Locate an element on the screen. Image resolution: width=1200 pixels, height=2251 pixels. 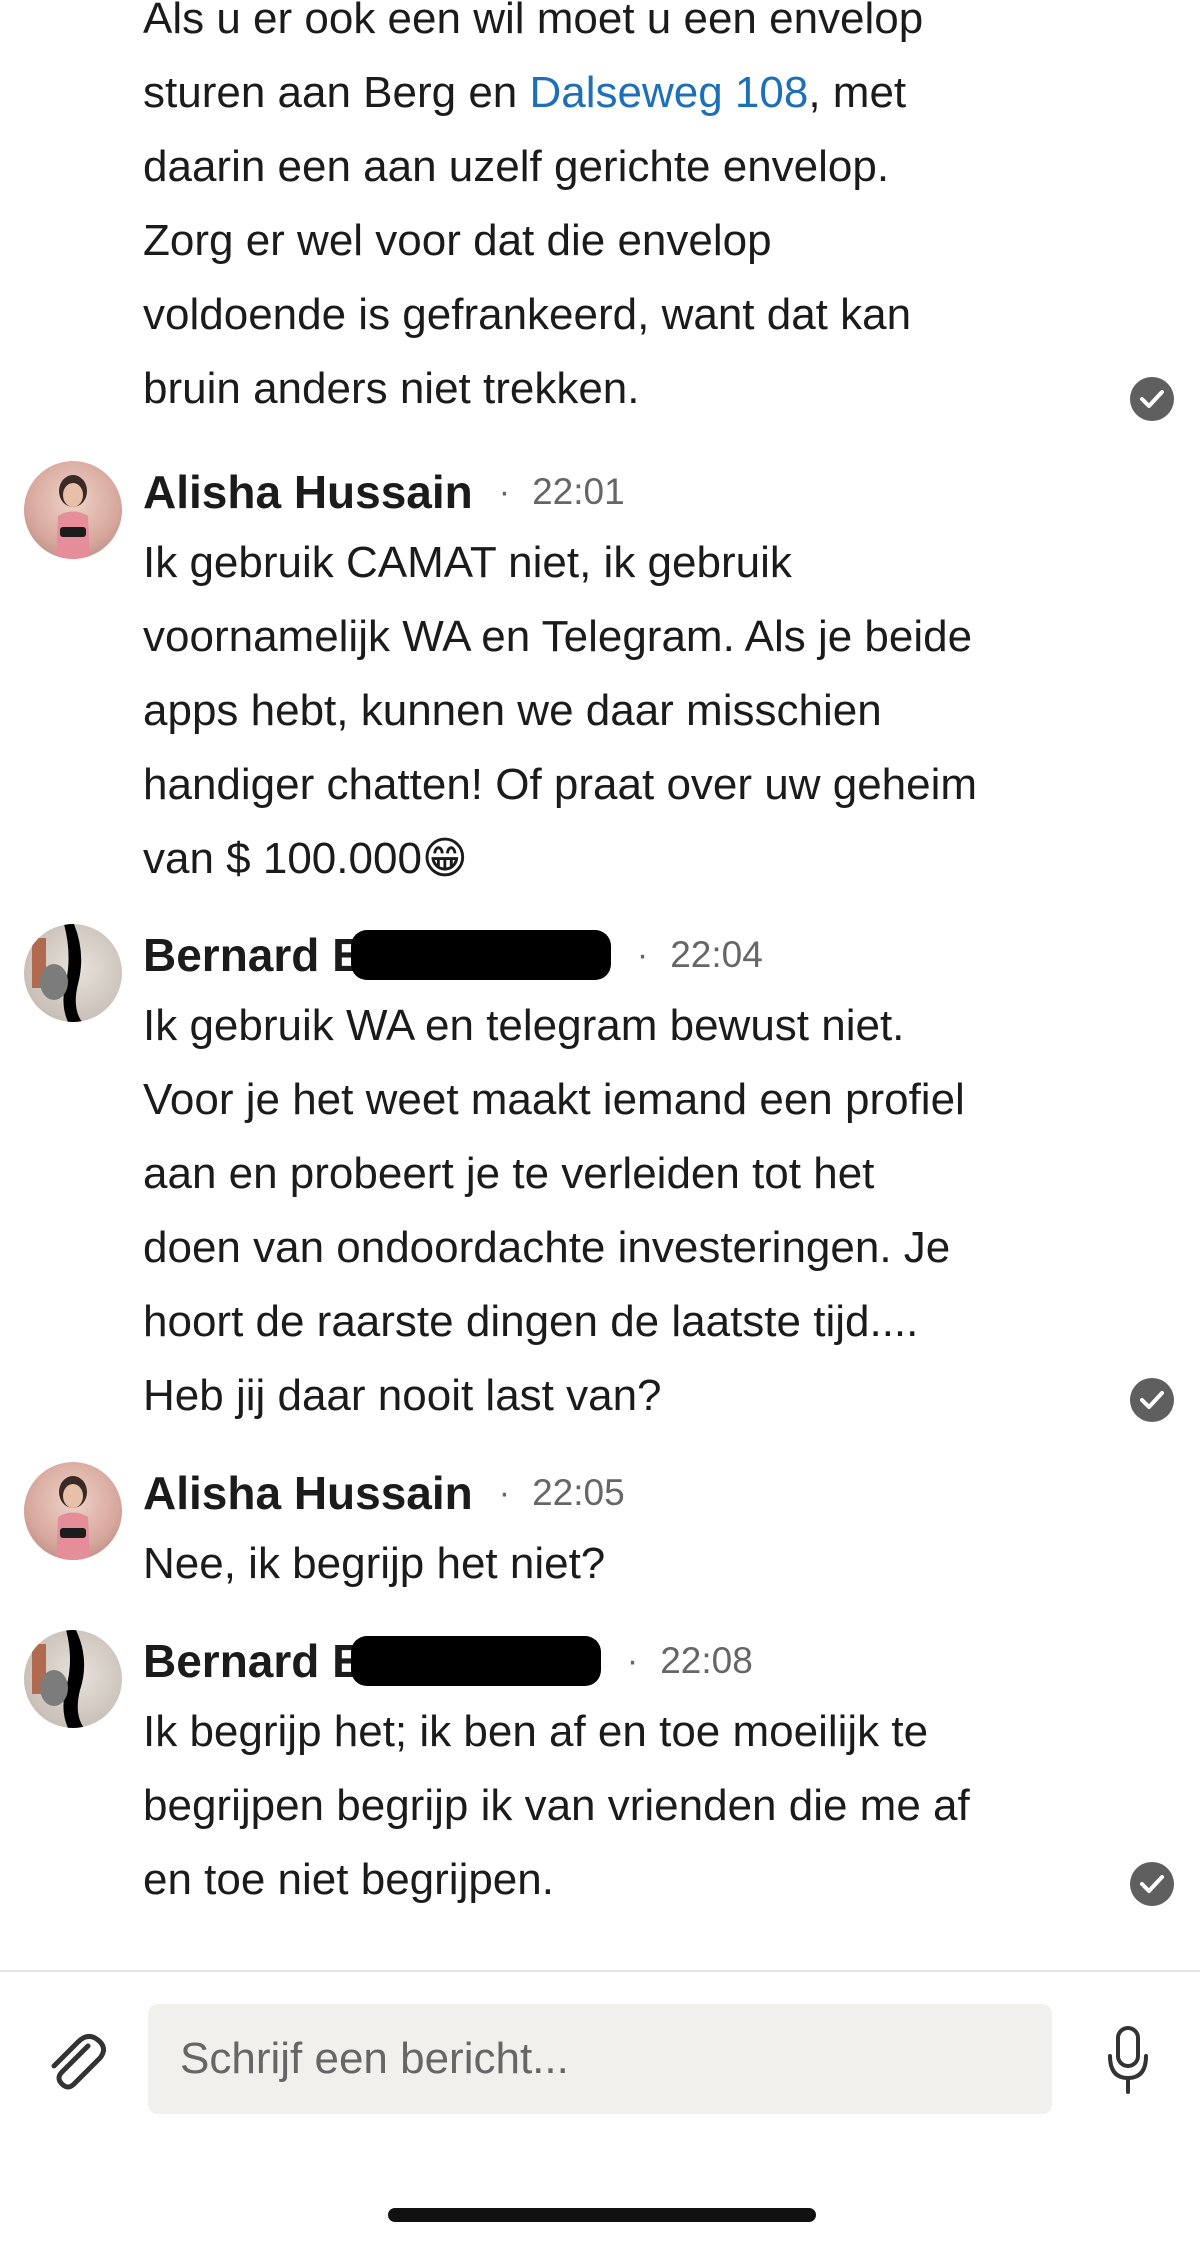
message-line: voldoende is gefrankeerd, want dat kan is located at coordinates (527, 314).